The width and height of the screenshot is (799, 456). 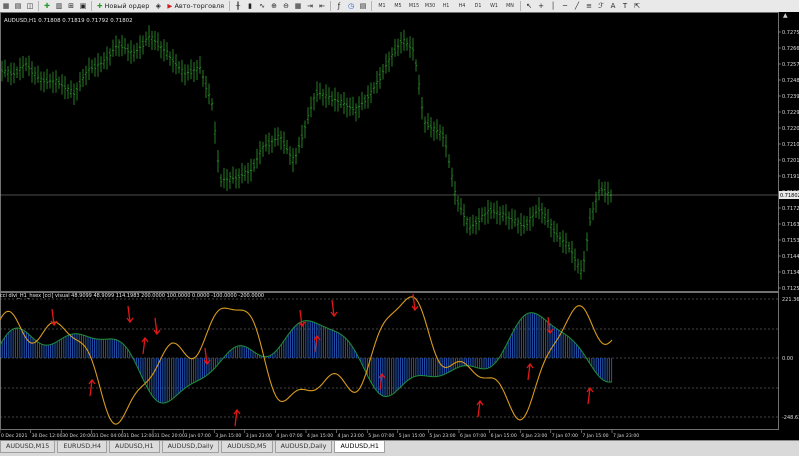 I want to click on tab-audusd-daily-2: AUDUSD,Daily, so click(x=303, y=447).